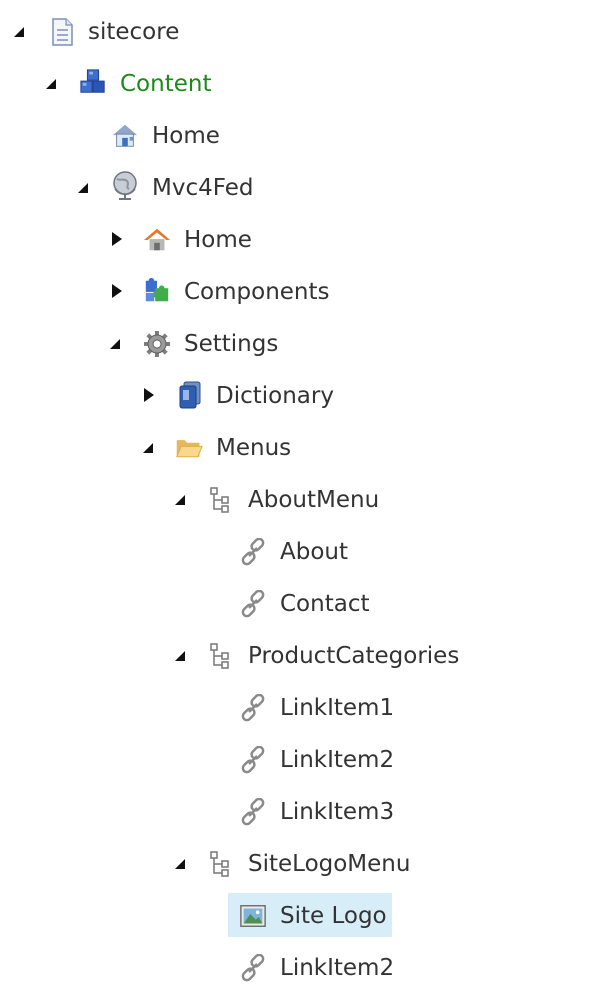 The image size is (593, 997). Describe the element at coordinates (134, 32) in the screenshot. I see `tree-node-label: sitecore` at that location.